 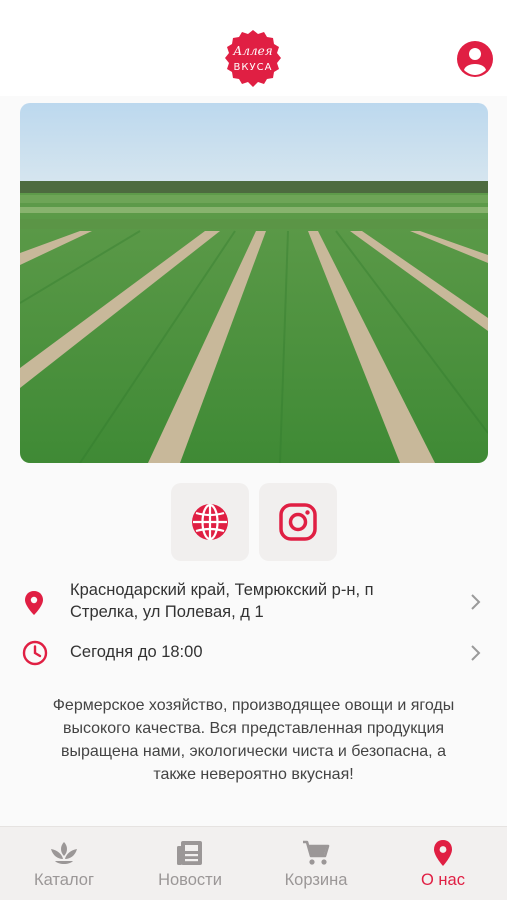 What do you see at coordinates (443, 880) in the screenshot?
I see `tab-about-label: О нас` at bounding box center [443, 880].